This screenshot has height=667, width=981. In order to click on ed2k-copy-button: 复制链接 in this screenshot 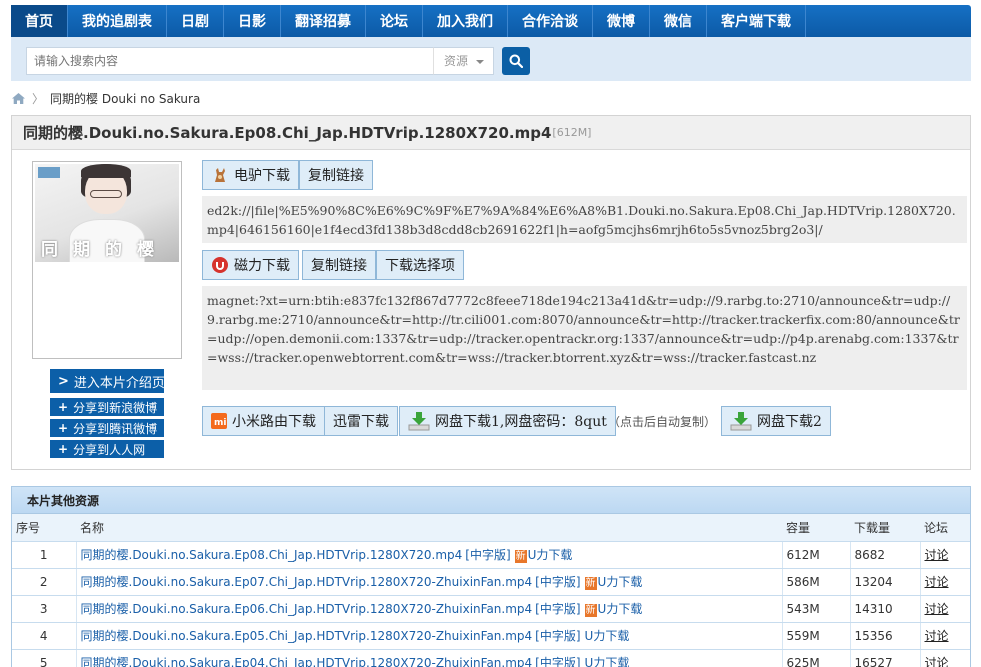, I will do `click(336, 175)`.